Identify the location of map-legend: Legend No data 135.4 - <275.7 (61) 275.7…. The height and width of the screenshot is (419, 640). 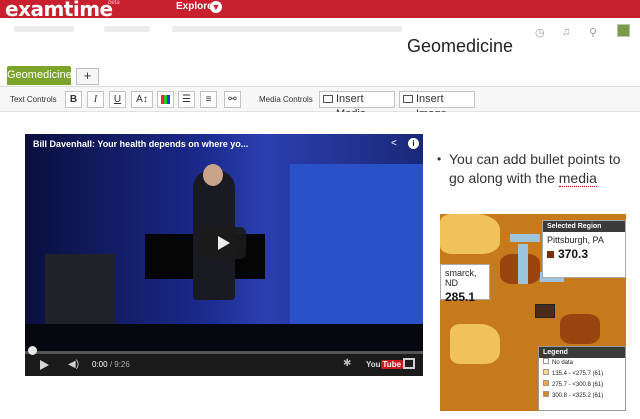
(582, 378).